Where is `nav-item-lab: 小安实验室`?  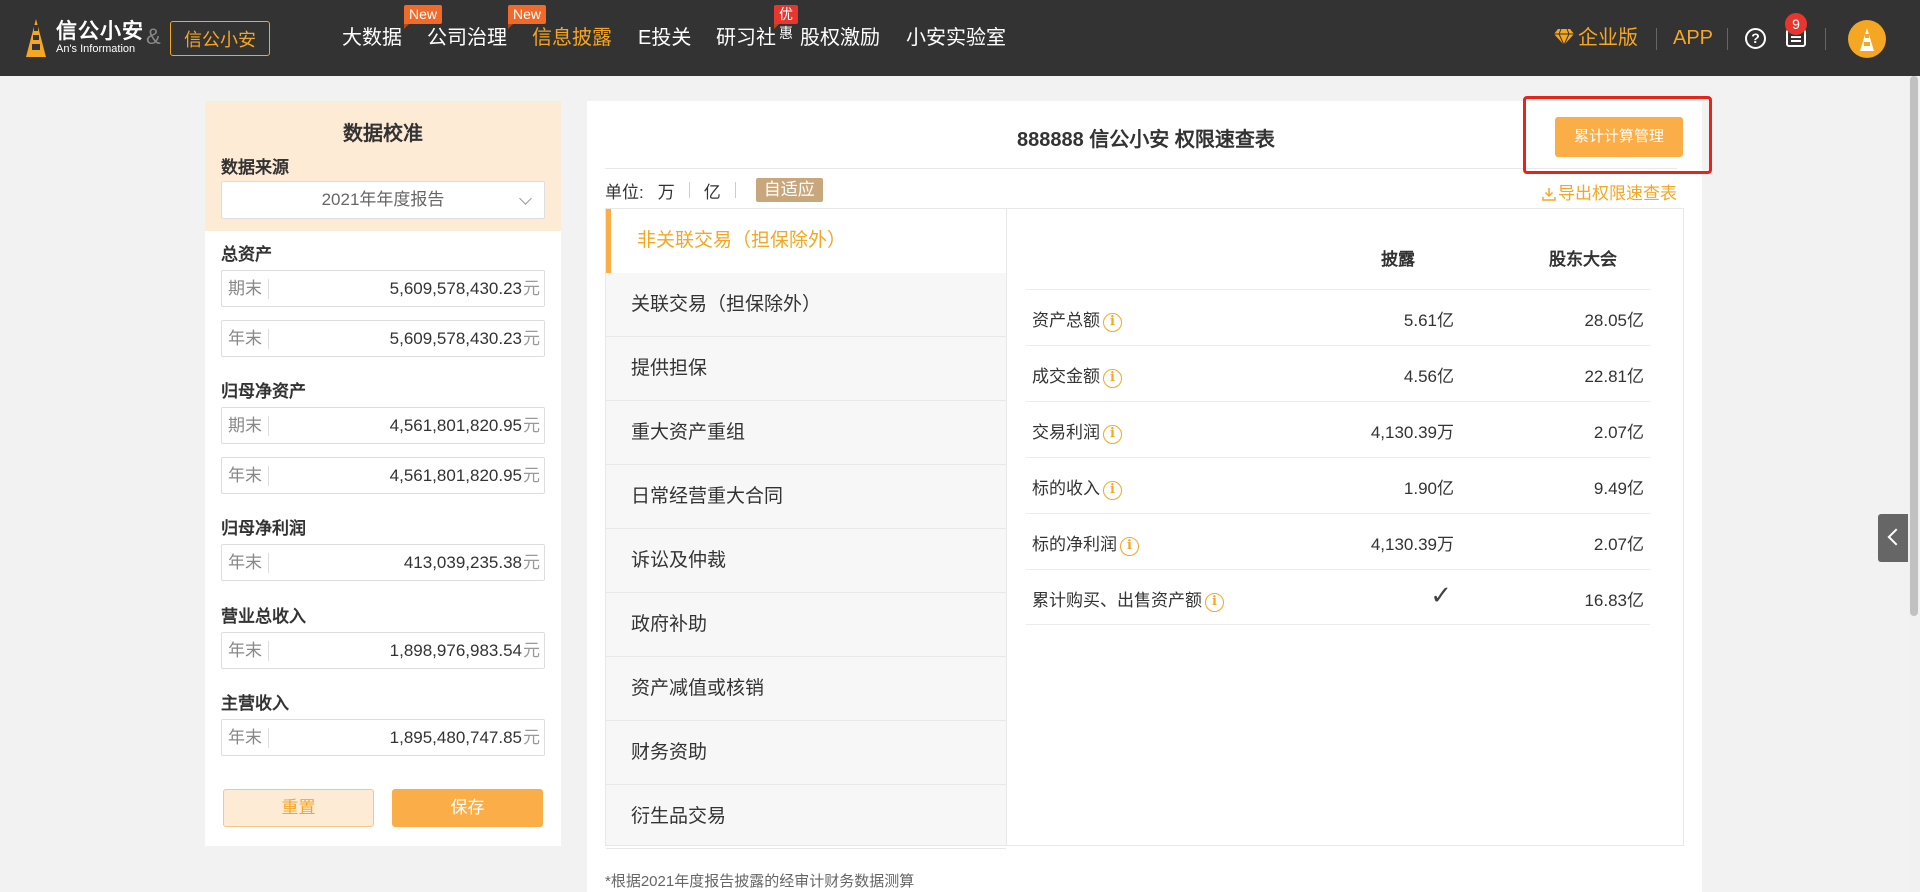
nav-item-lab: 小安实验室 is located at coordinates (956, 38).